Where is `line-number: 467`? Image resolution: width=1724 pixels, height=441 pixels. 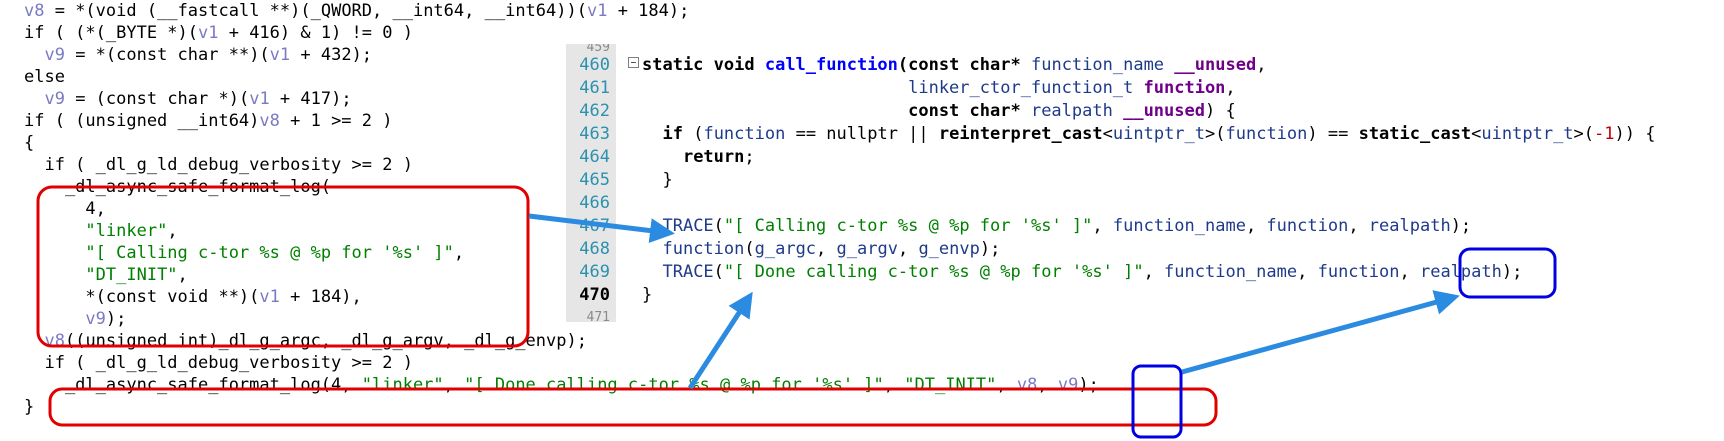
line-number: 467 is located at coordinates (594, 226).